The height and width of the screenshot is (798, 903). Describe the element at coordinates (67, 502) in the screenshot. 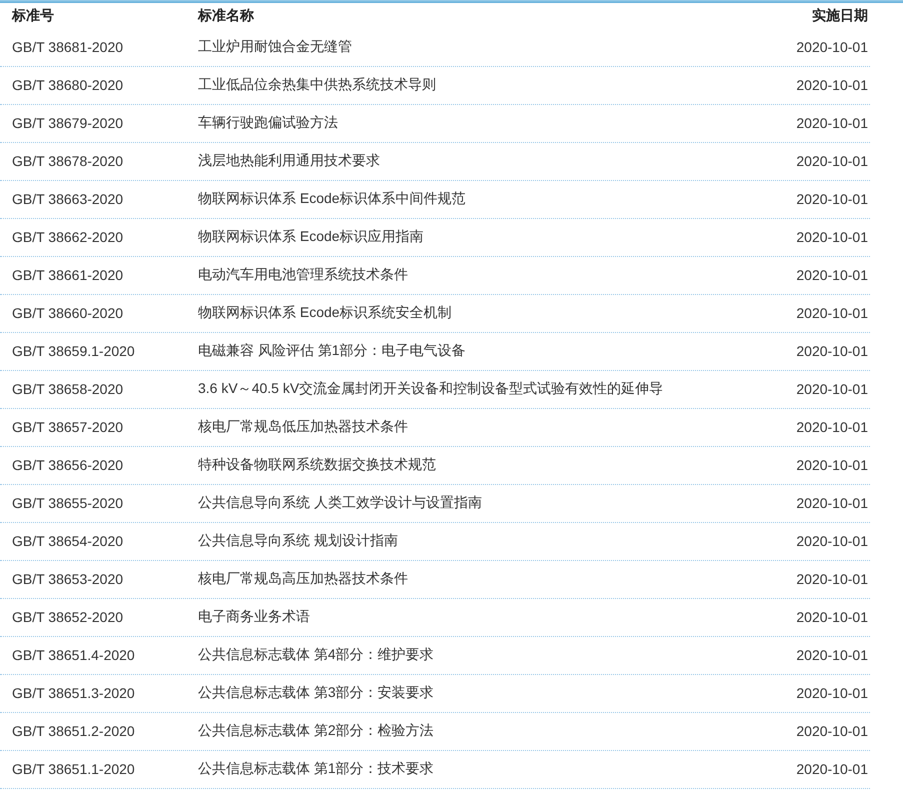

I see `standard-code: GB/T 38655-2020` at that location.